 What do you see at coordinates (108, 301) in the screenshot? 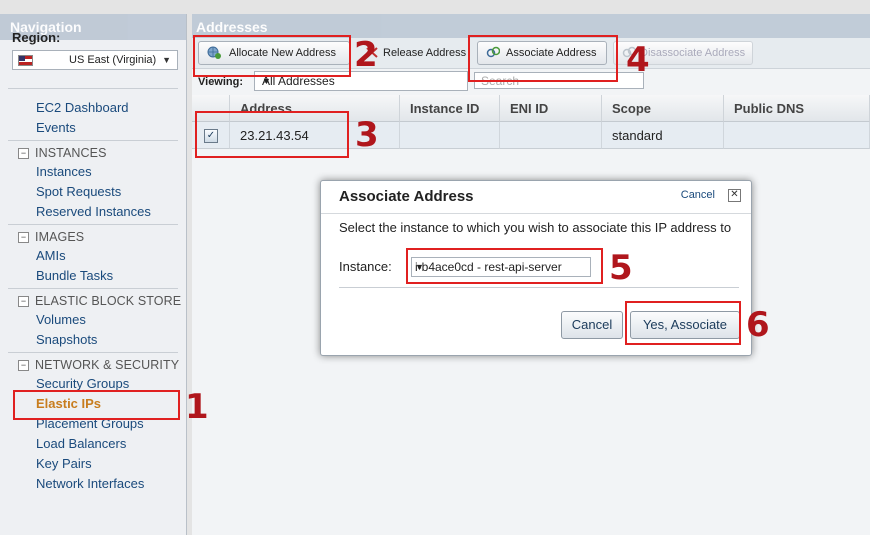
I see `sidebar-section-ebs: ELASTIC BLOCK STORE` at bounding box center [108, 301].